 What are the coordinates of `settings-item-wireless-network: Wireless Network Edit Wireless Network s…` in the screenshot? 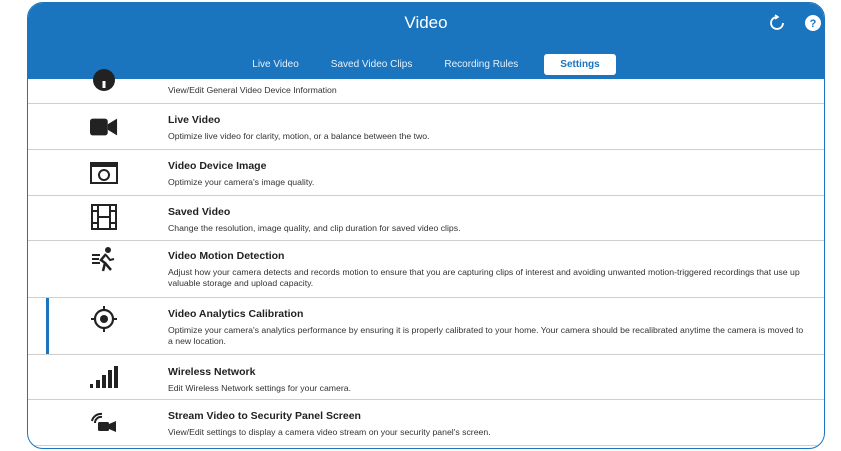 It's located at (426, 377).